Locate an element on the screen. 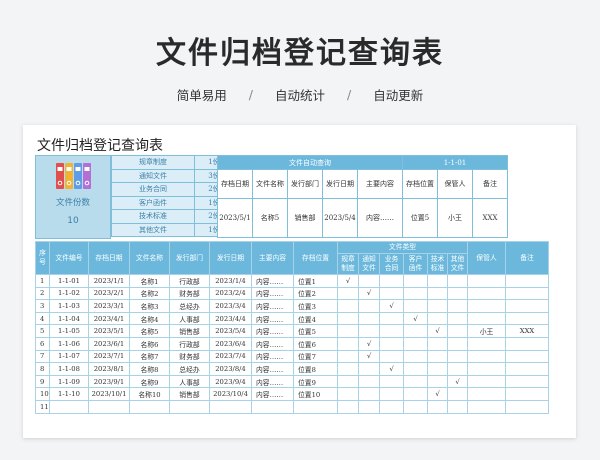 This screenshot has height=460, width=600. cell-dept: 总经办 is located at coordinates (189, 369).